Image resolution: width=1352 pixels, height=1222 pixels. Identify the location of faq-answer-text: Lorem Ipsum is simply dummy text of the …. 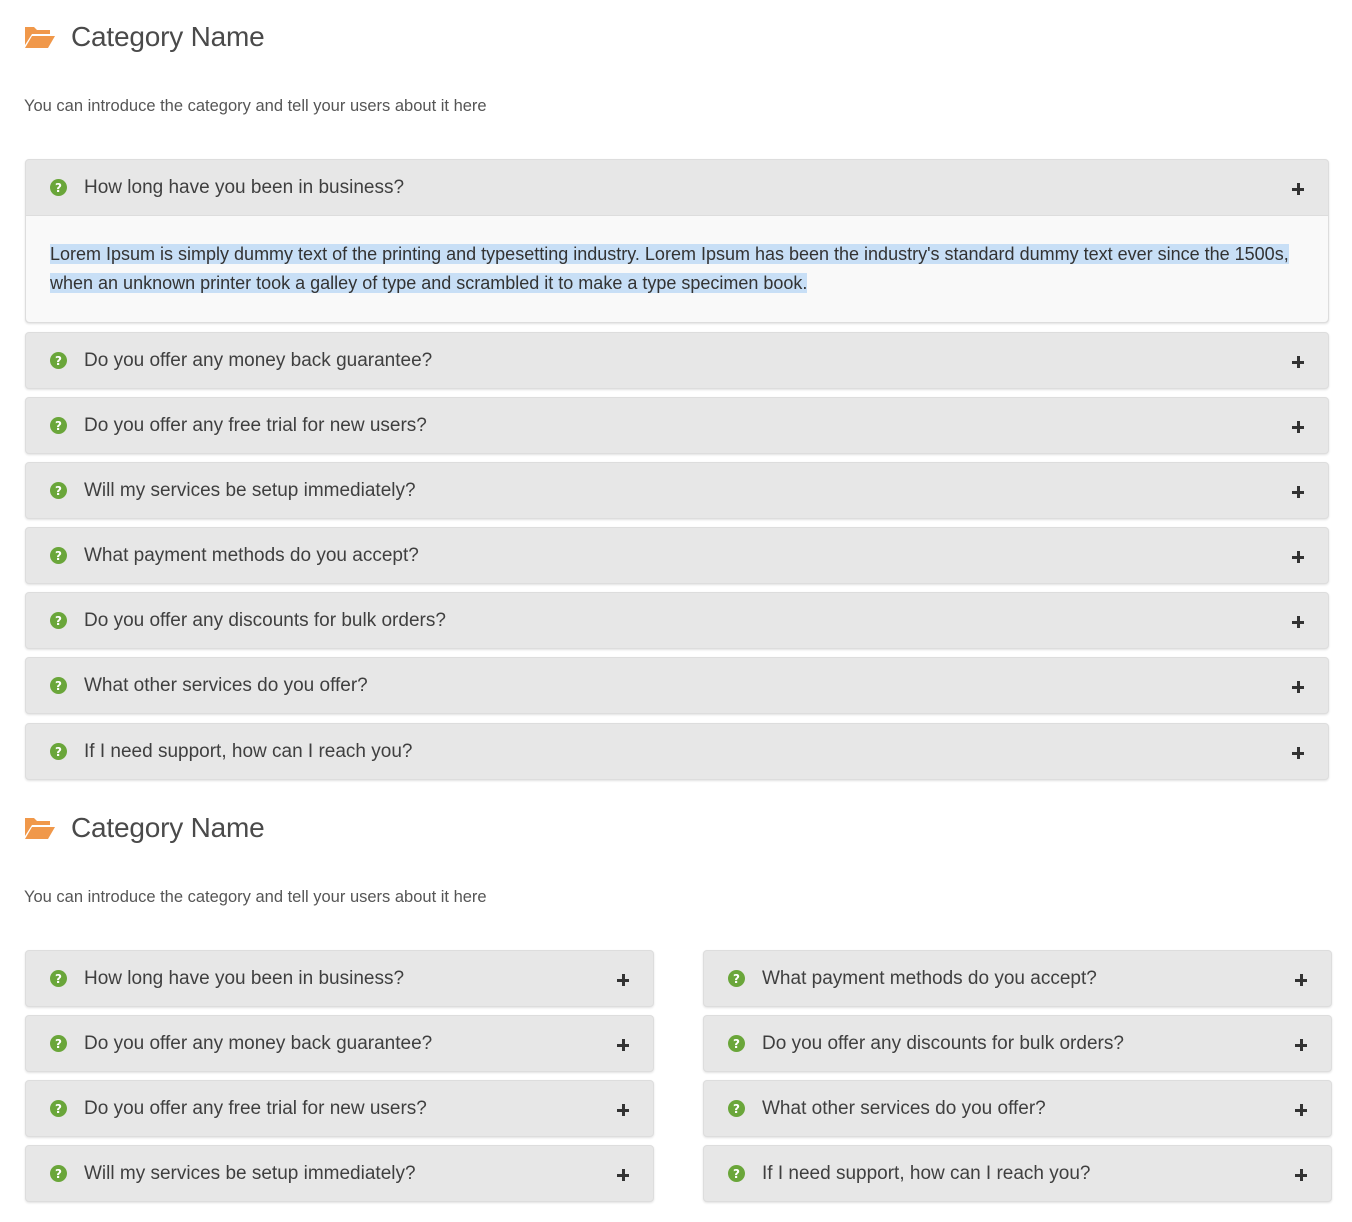
(669, 268).